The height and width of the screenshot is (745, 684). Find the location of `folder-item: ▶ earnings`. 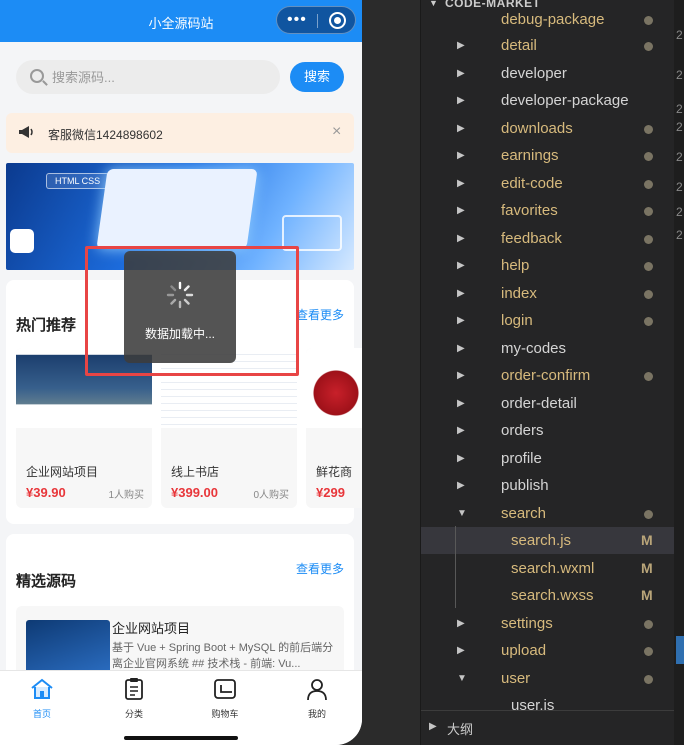

folder-item: ▶ earnings is located at coordinates (548, 155).